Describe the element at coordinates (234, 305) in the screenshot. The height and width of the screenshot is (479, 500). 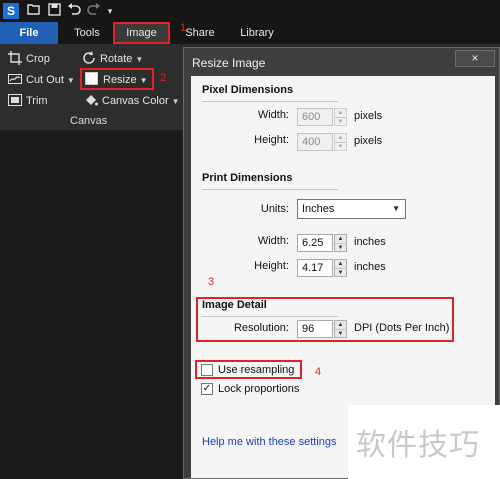
I see `image-detail-title: Image Detail` at that location.